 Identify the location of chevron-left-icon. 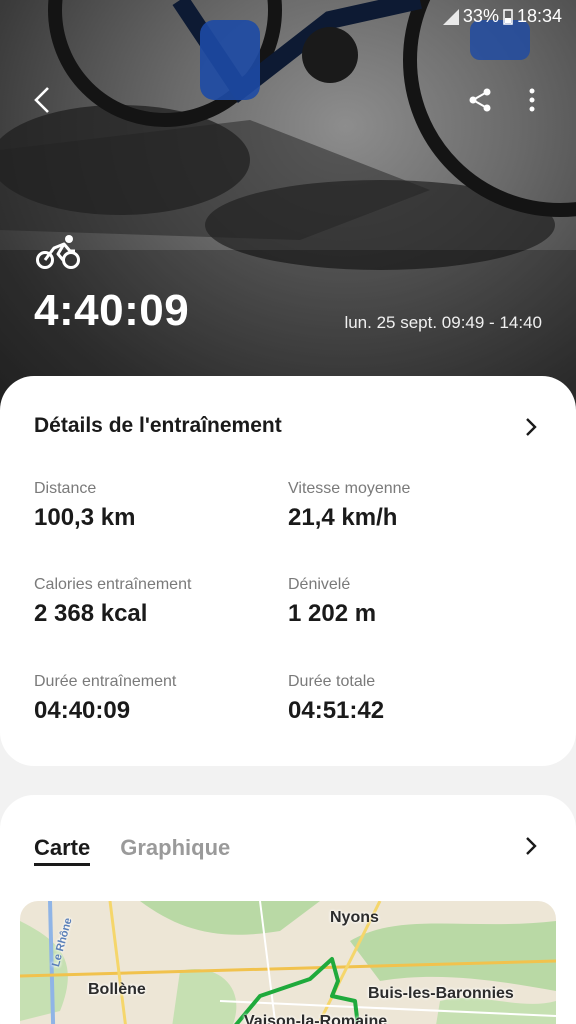
(41, 100).